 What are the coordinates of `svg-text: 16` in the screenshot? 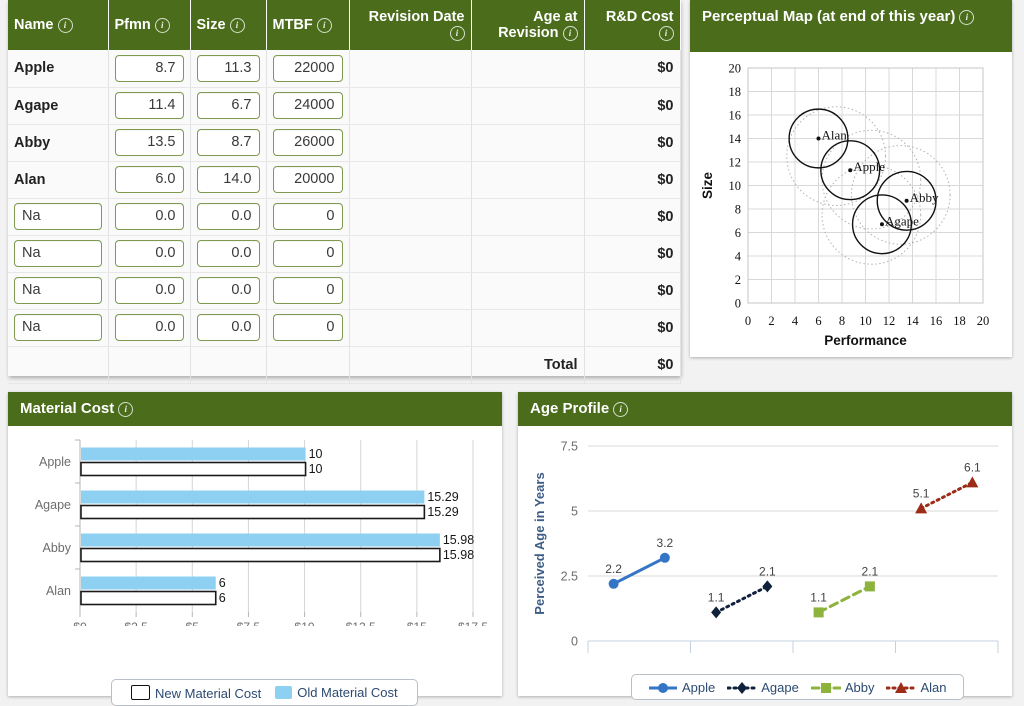 It's located at (735, 116).